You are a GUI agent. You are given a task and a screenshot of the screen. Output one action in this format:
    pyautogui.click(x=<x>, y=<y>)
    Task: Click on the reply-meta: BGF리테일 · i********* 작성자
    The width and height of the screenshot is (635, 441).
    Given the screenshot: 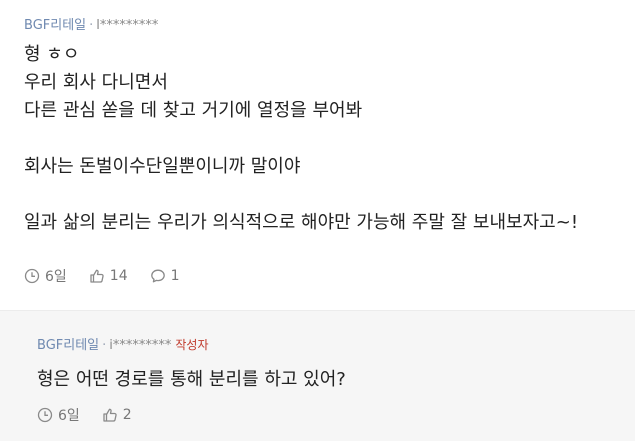 What is the action you would take?
    pyautogui.click(x=123, y=343)
    